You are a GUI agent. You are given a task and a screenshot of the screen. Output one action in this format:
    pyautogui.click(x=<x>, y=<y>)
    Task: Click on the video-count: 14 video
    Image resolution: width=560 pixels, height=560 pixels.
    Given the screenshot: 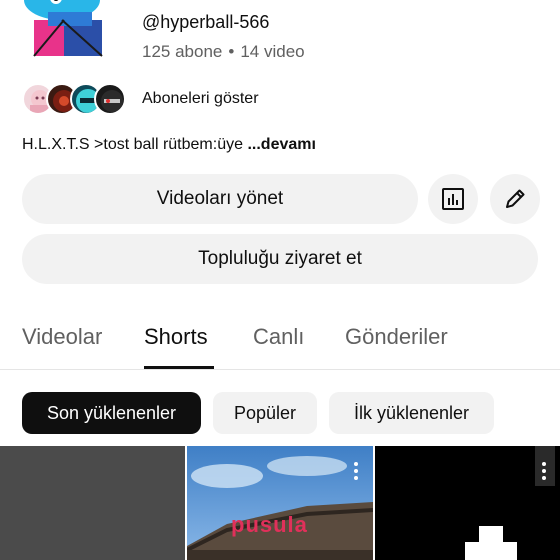 What is the action you would take?
    pyautogui.click(x=272, y=51)
    